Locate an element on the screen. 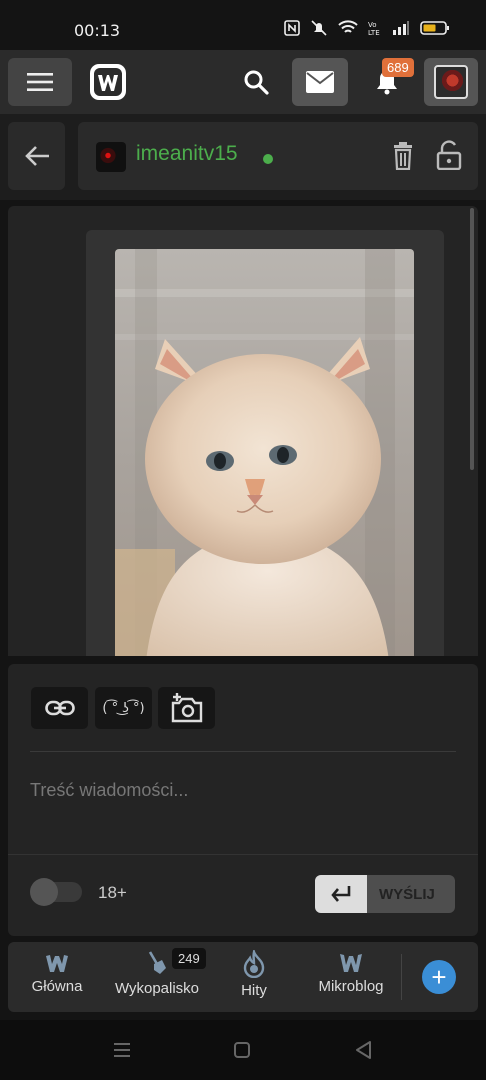  mute-icon is located at coordinates (319, 28).